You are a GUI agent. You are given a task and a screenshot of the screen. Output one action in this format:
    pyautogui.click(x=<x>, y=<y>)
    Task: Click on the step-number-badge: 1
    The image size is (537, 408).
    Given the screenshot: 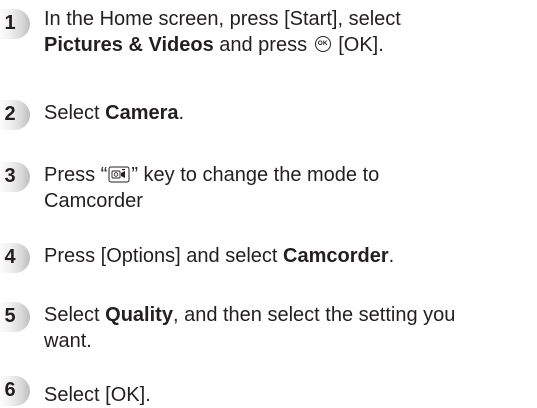 What is the action you would take?
    pyautogui.click(x=15, y=24)
    